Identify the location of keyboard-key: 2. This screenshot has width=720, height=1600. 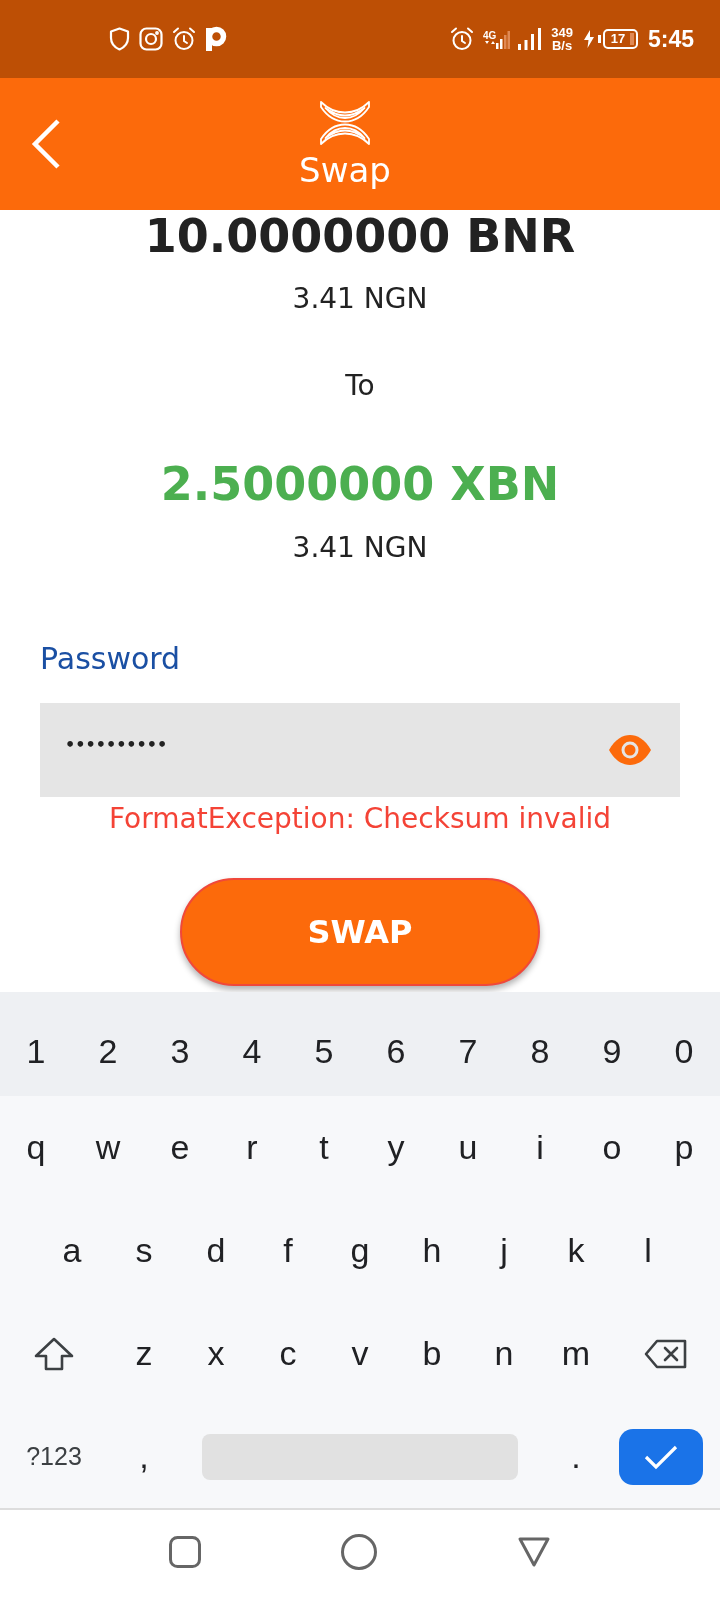
(108, 1051).